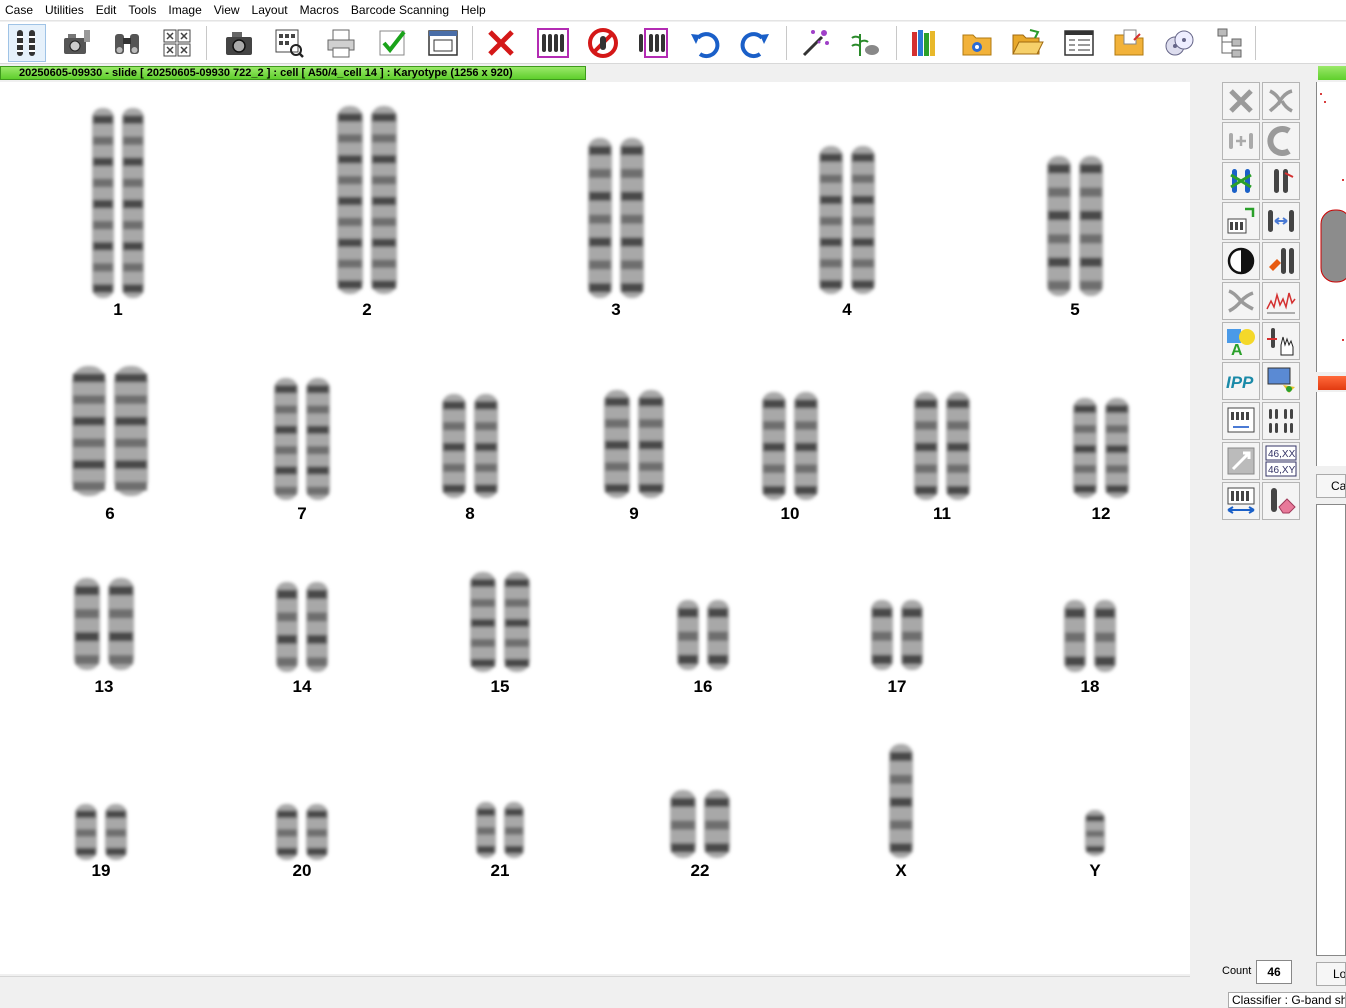 This screenshot has height=1008, width=1346. Describe the element at coordinates (1241, 141) in the screenshot. I see `palette-join-button` at that location.